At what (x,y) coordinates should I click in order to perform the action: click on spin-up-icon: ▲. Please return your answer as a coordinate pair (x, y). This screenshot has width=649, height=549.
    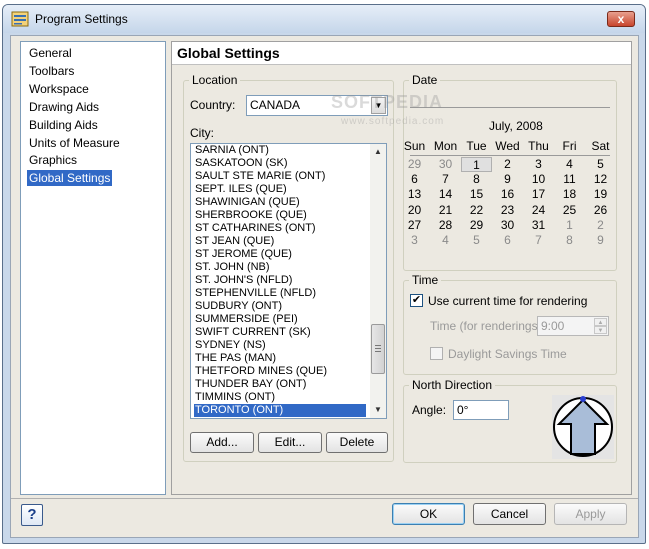
    Looking at the image, I should click on (600, 322).